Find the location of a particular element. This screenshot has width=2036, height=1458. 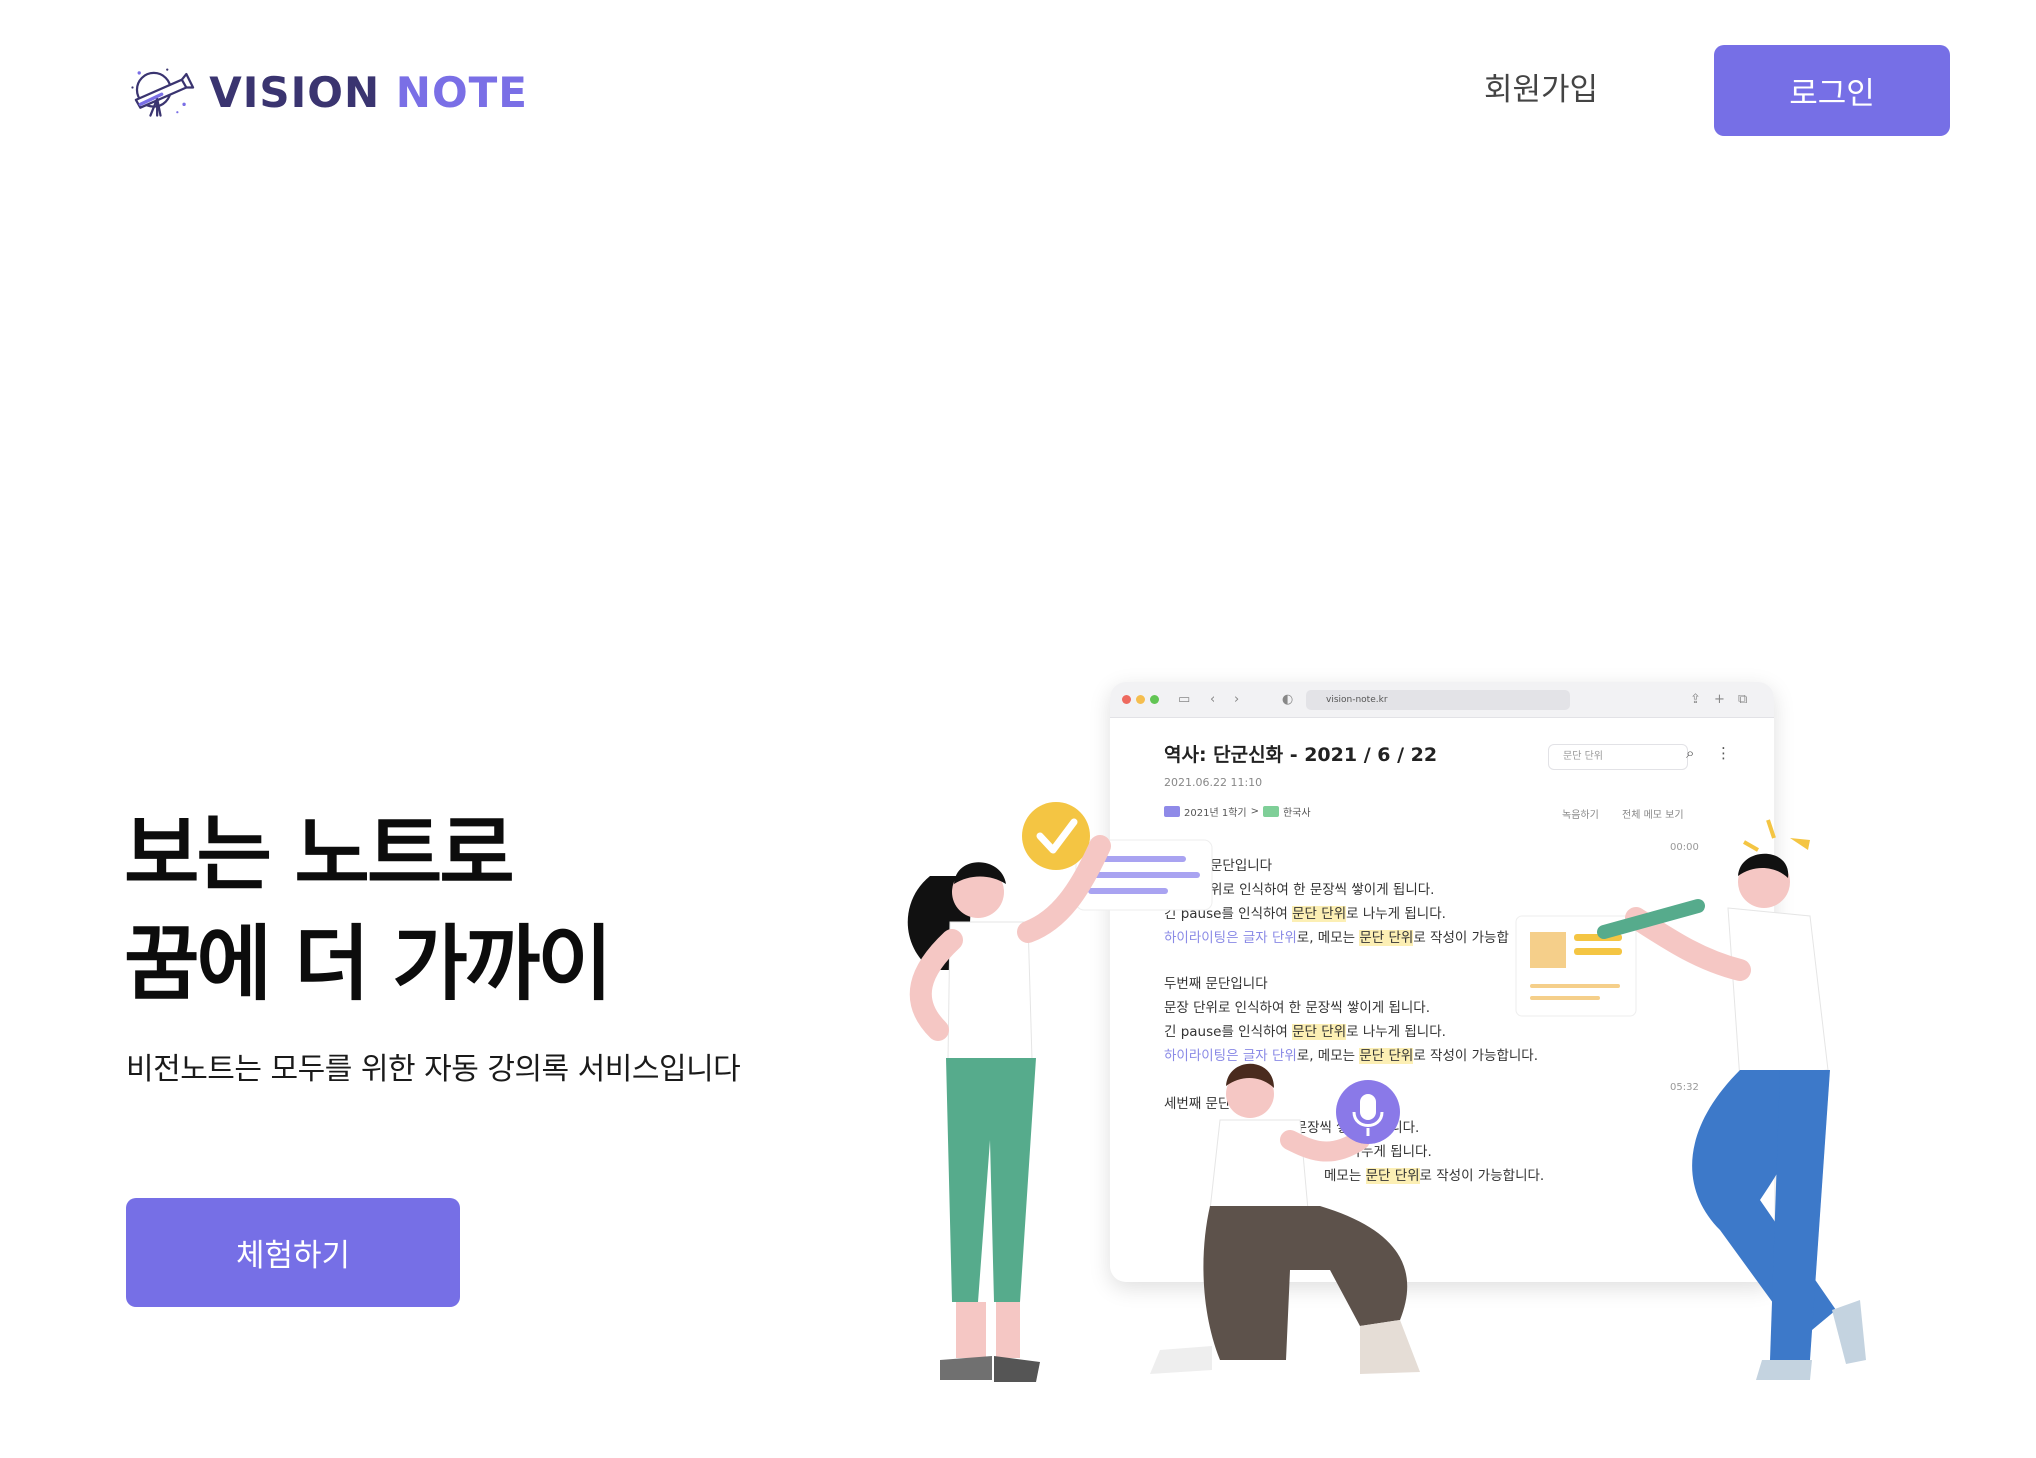

logo-wordmark: VISION NOTE is located at coordinates (368, 92).